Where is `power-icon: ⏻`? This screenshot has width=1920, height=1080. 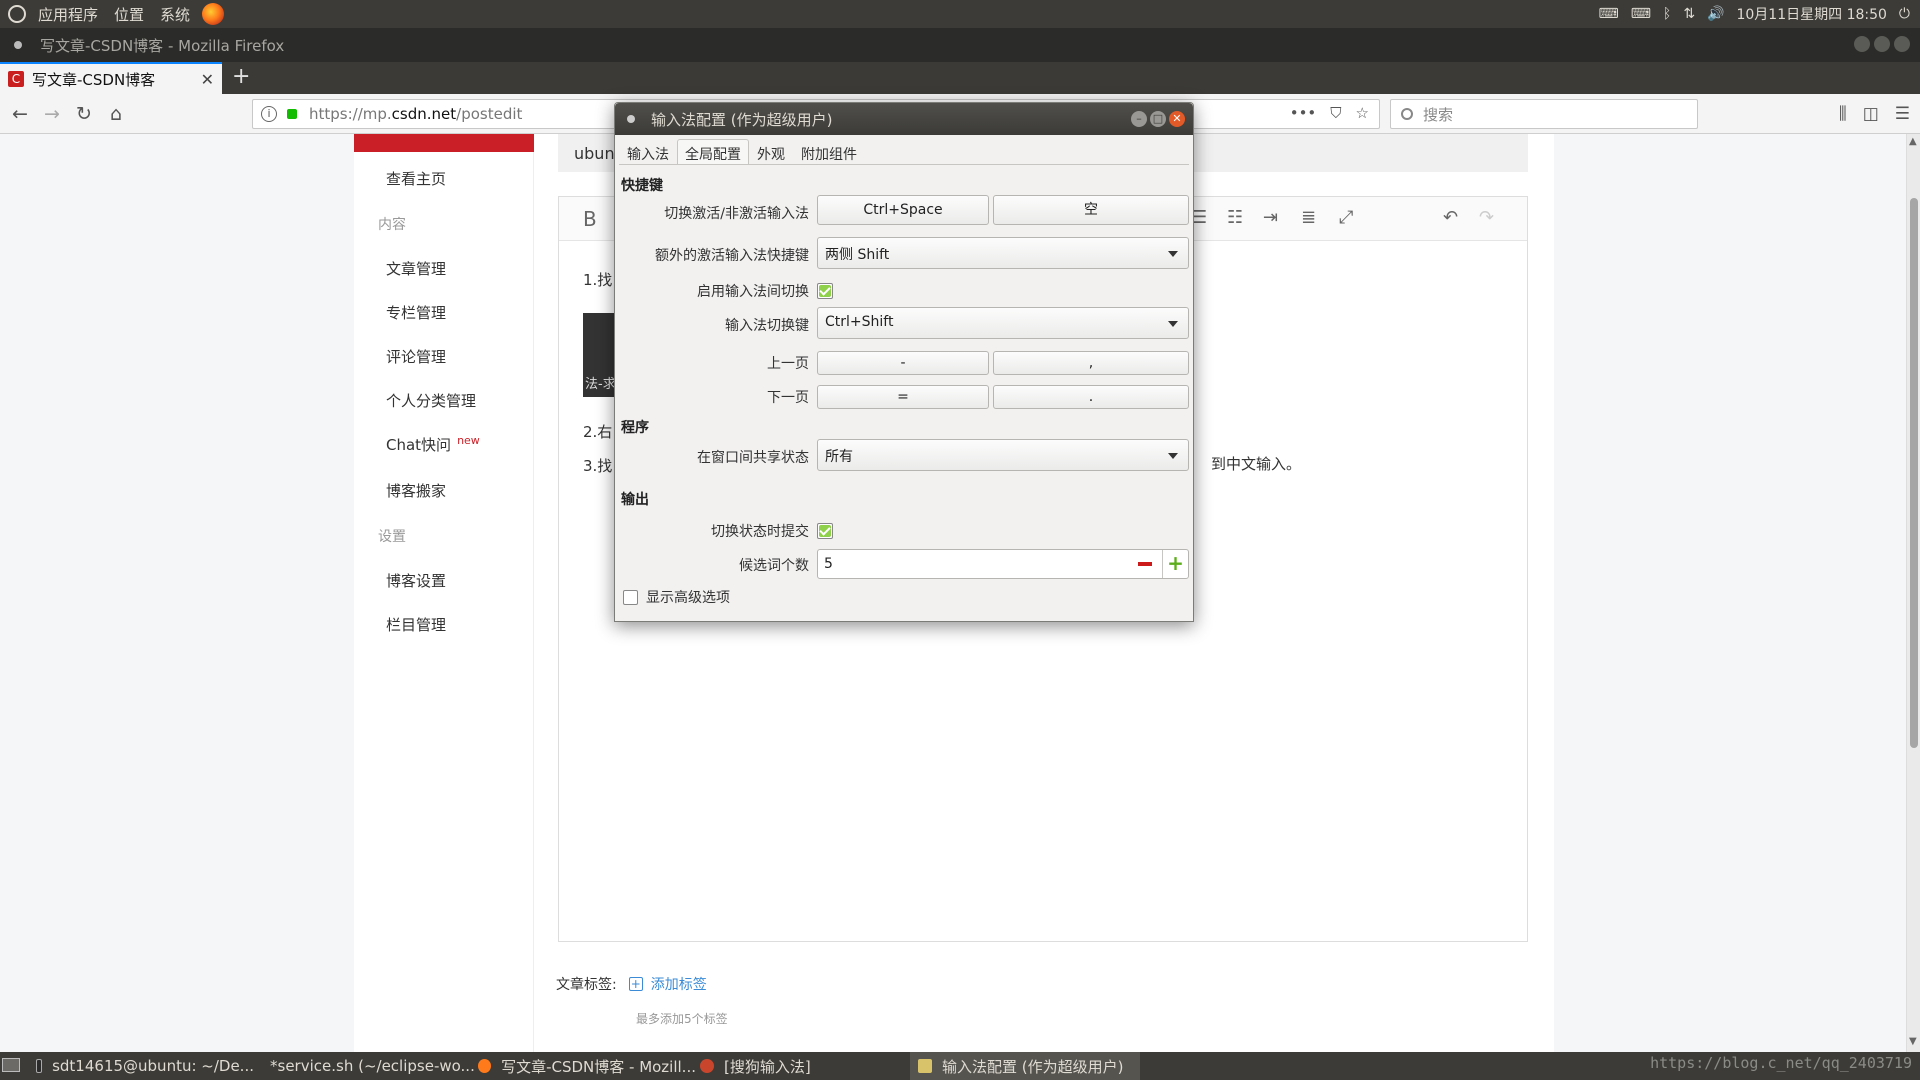 power-icon: ⏻ is located at coordinates (1904, 14).